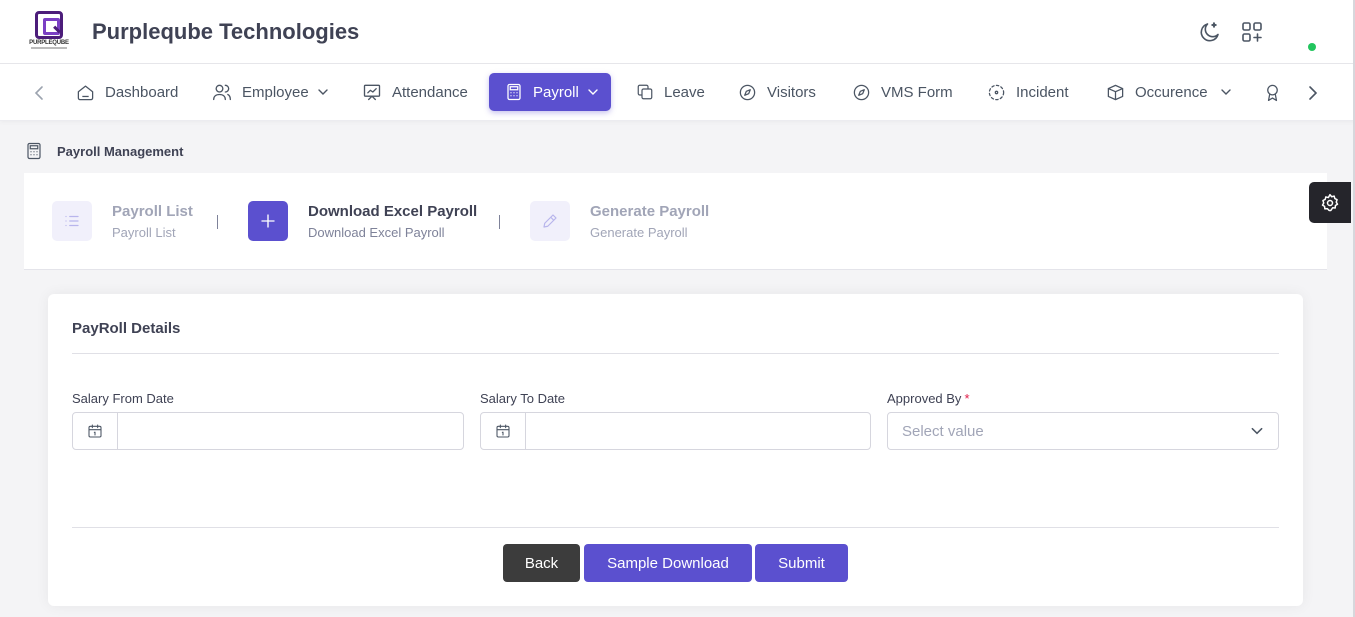  Describe the element at coordinates (122, 221) in the screenshot. I see `step-payroll-list: Payroll List Payroll List` at that location.